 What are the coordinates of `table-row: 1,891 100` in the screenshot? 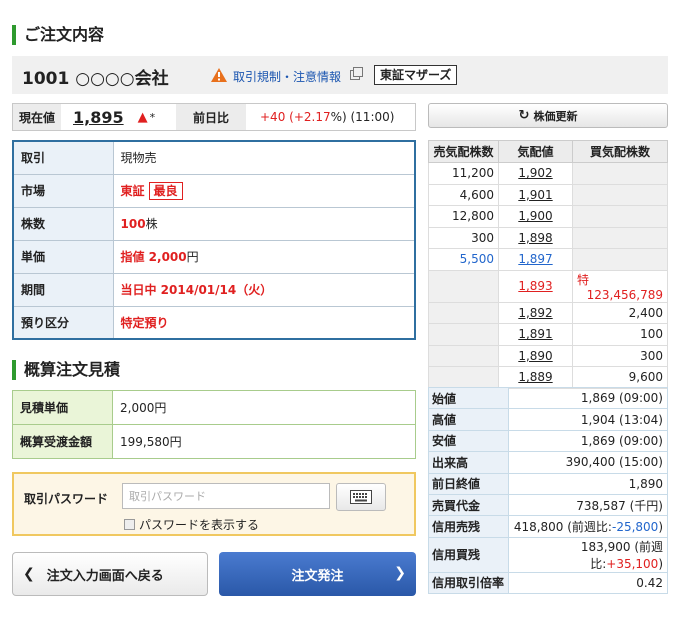 It's located at (548, 334).